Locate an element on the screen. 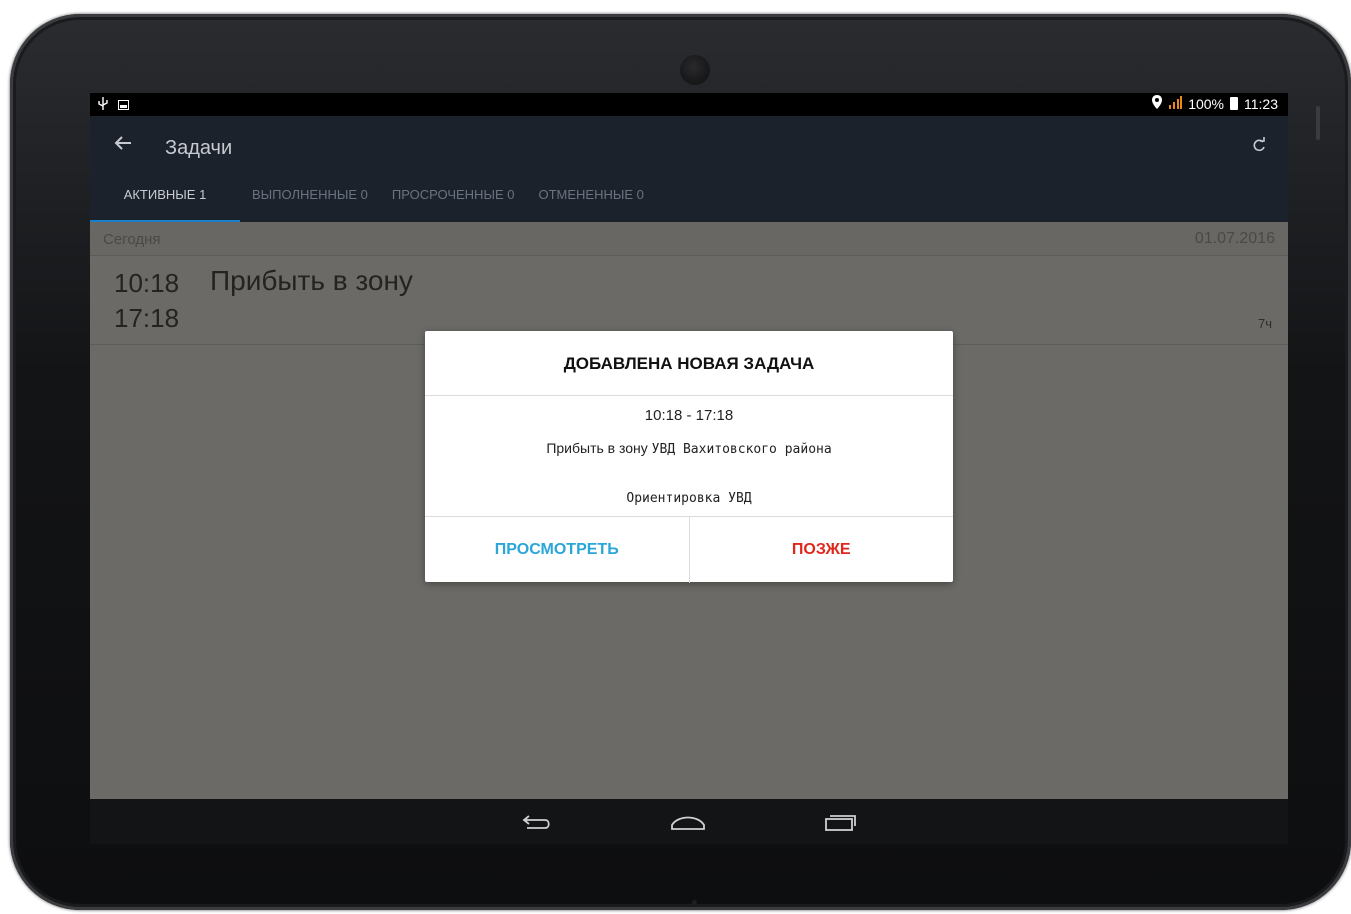 The height and width of the screenshot is (914, 1351). back-arrow-icon is located at coordinates (123, 145).